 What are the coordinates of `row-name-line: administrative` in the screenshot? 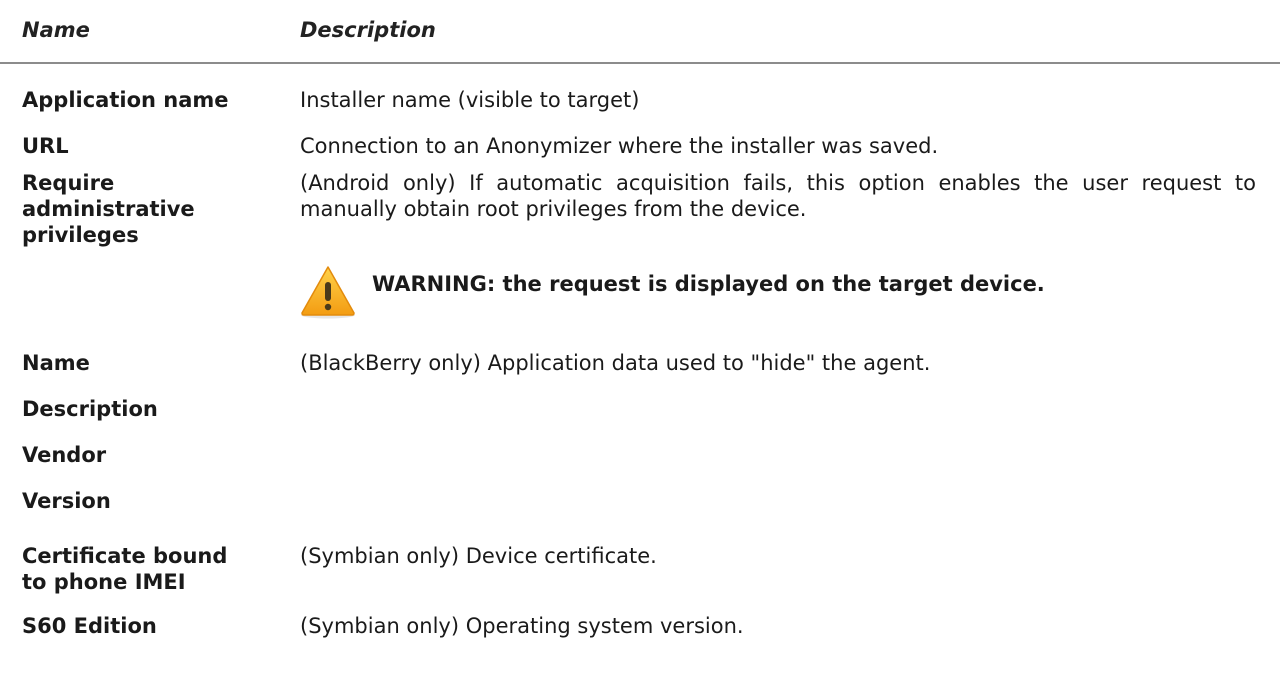 It's located at (108, 209).